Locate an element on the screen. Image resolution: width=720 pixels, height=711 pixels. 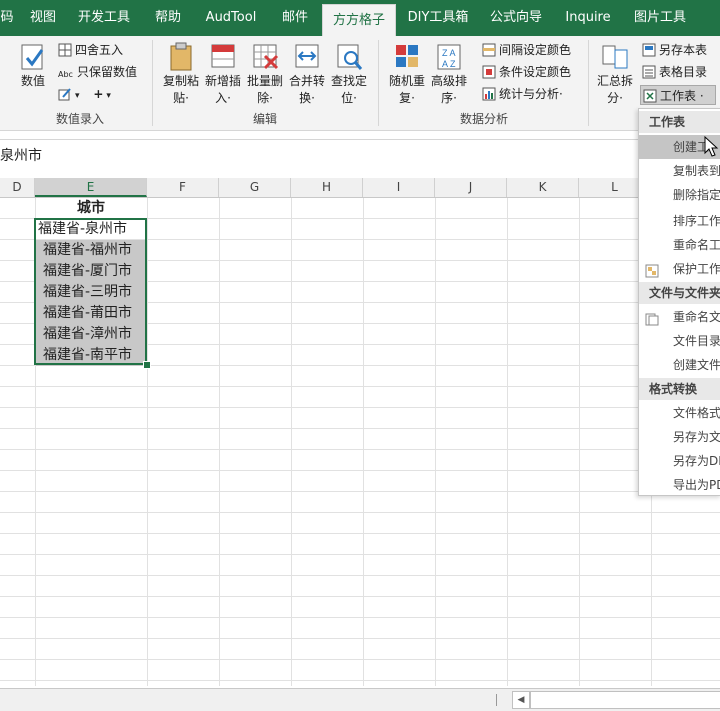
svg-text: Z A is located at coordinates (449, 53).